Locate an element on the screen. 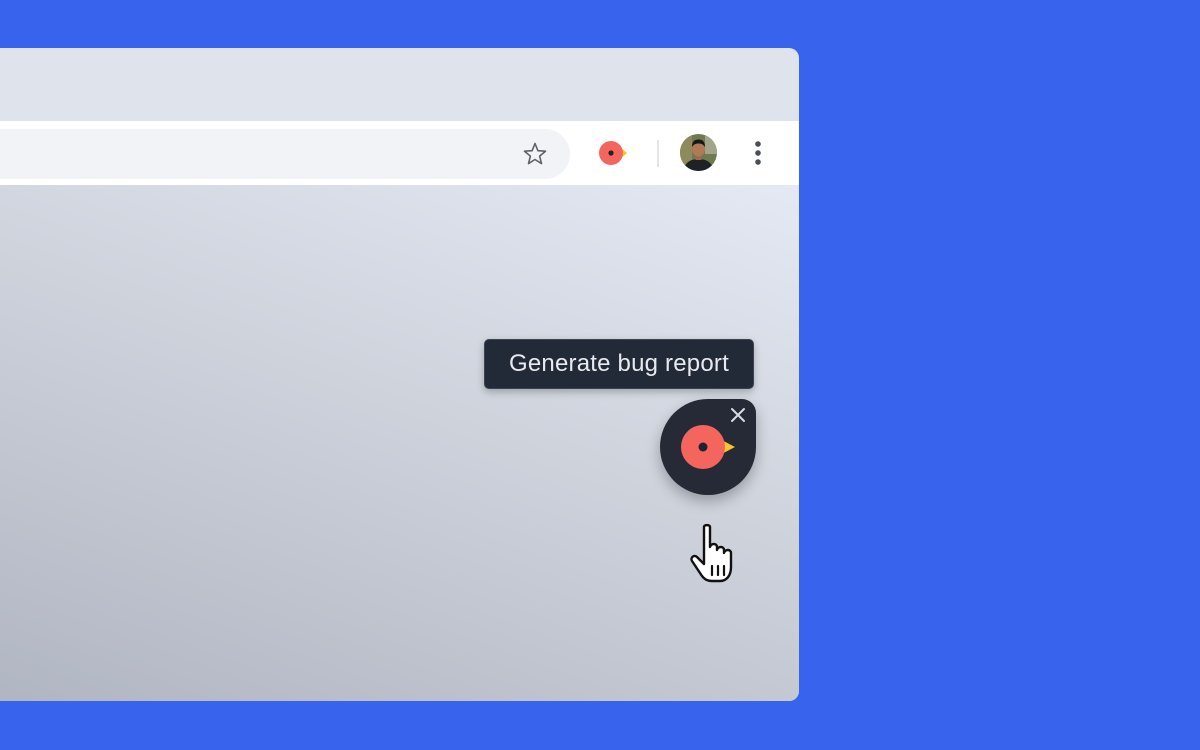  avatar-image is located at coordinates (698, 152).